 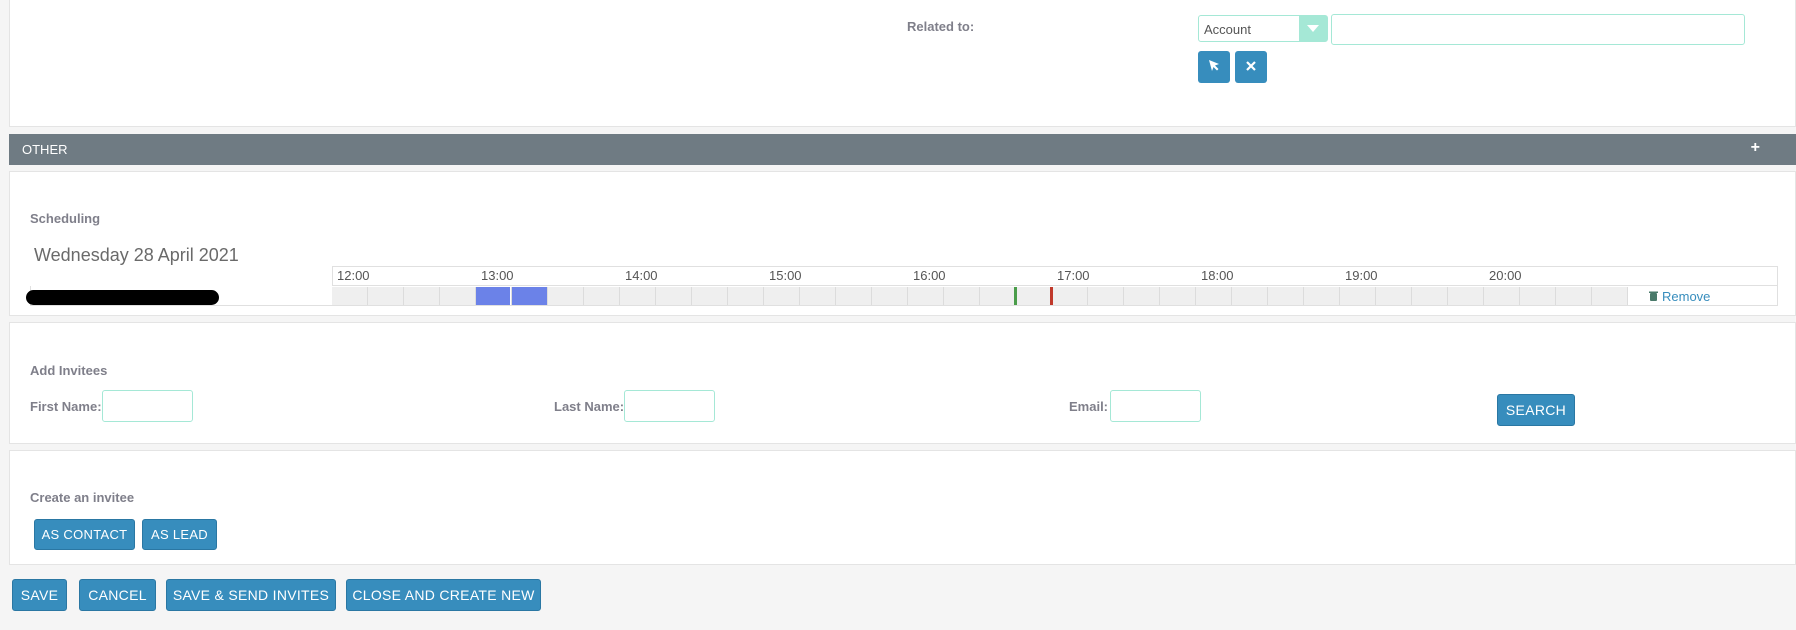 I want to click on email-label: Email:, so click(x=1089, y=406).